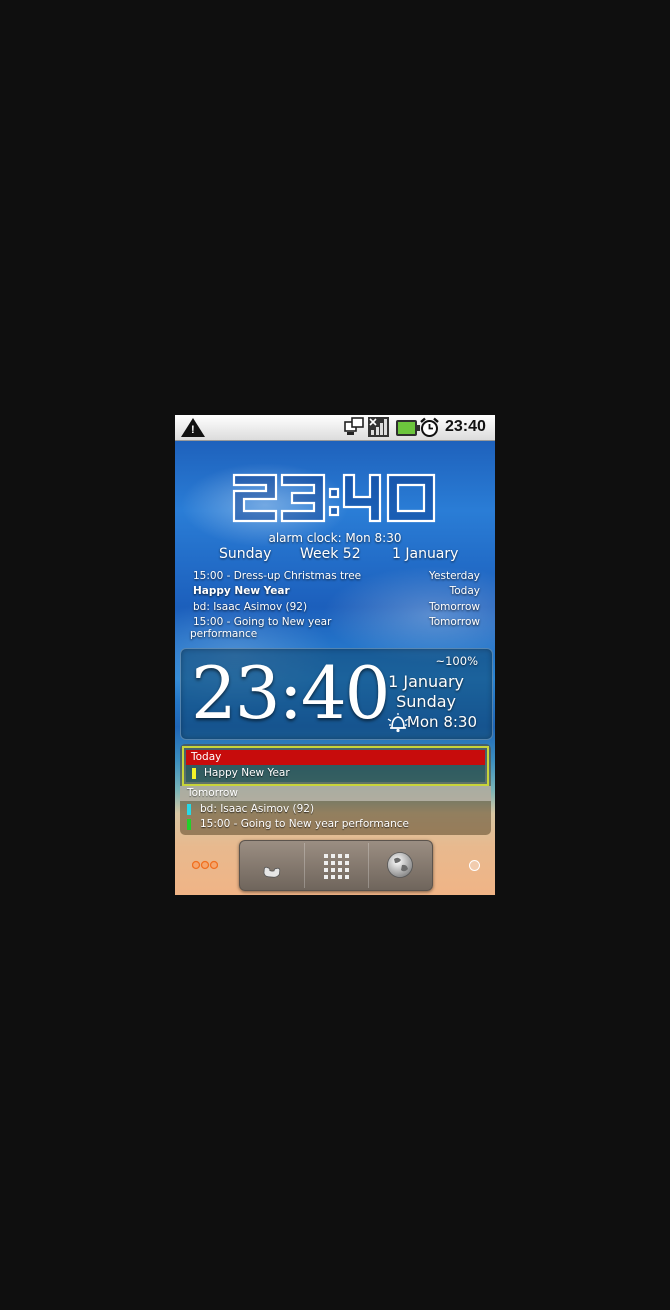  I want to click on event-title-continuation: performance, so click(223, 634).